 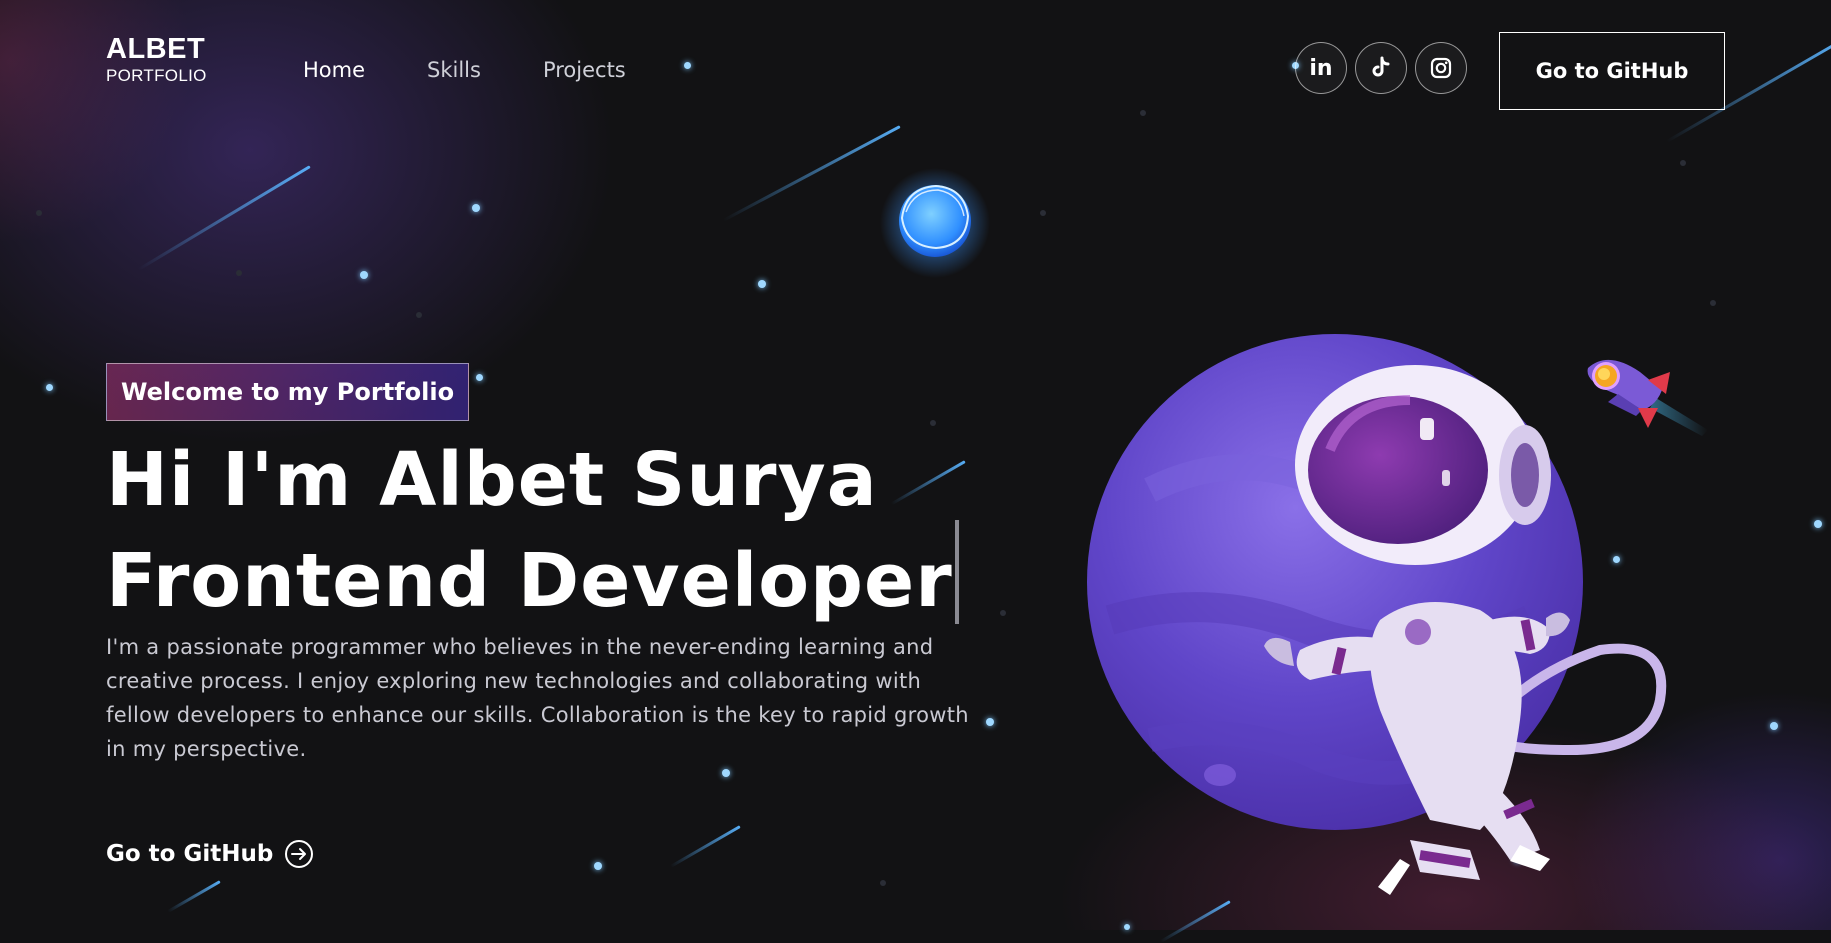 I want to click on instagram-link, so click(x=1441, y=68).